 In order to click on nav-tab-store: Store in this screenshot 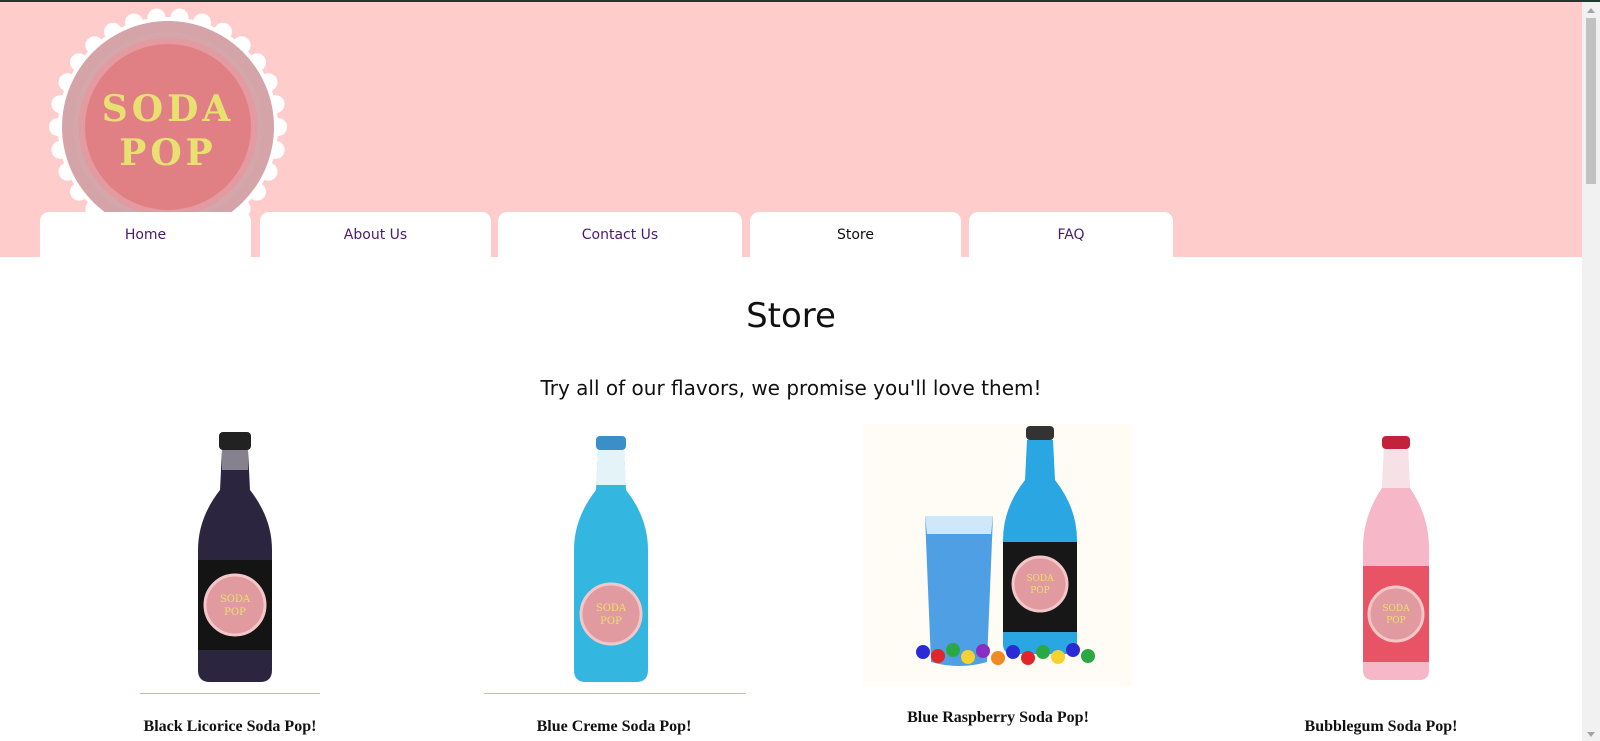, I will do `click(855, 234)`.